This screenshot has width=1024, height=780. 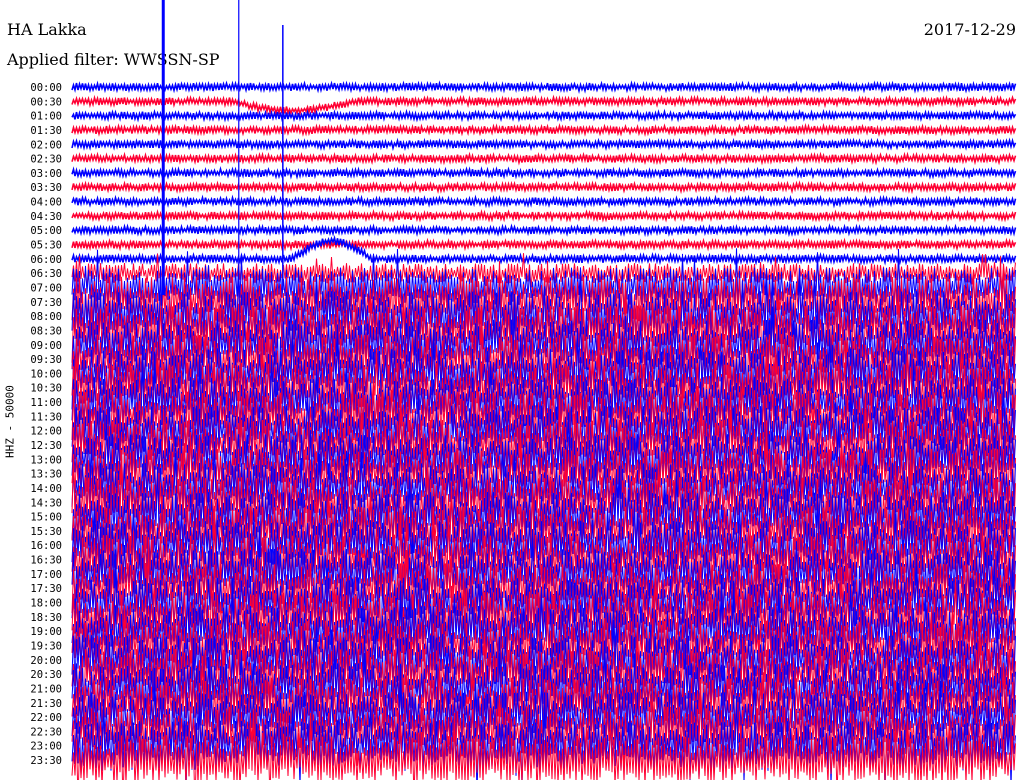 I want to click on row-time-label: 03:00, so click(x=46, y=174).